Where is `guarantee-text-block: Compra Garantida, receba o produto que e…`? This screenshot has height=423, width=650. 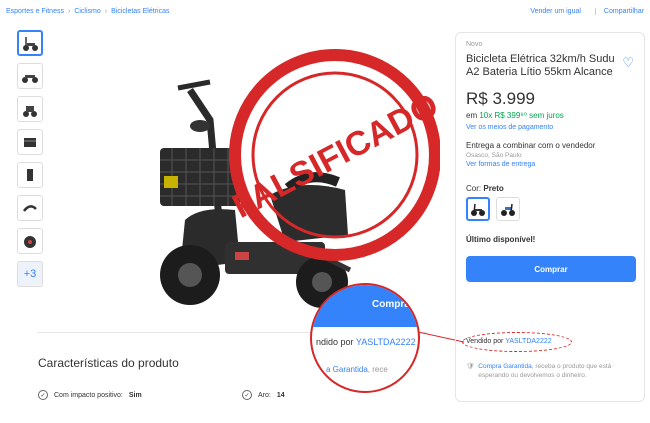
guarantee-text-block: Compra Garantida, receba o produto que e… is located at coordinates (557, 371).